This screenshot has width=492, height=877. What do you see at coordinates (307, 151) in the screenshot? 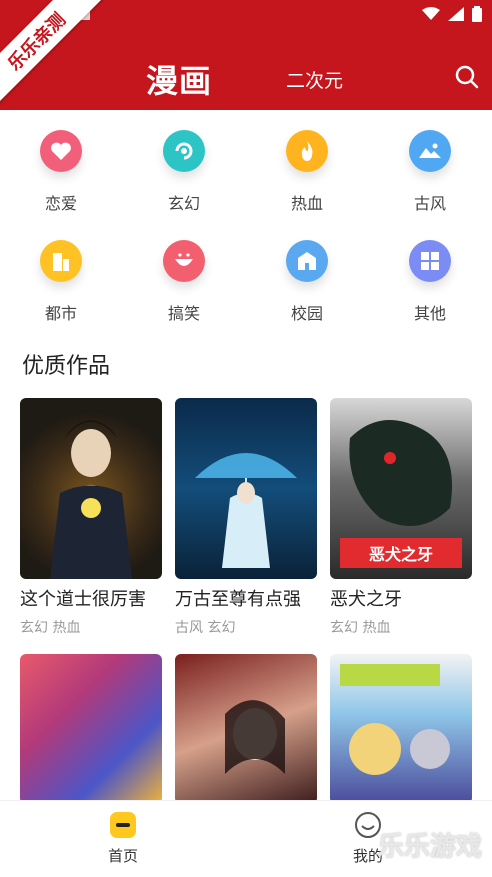
I see `flame-icon` at bounding box center [307, 151].